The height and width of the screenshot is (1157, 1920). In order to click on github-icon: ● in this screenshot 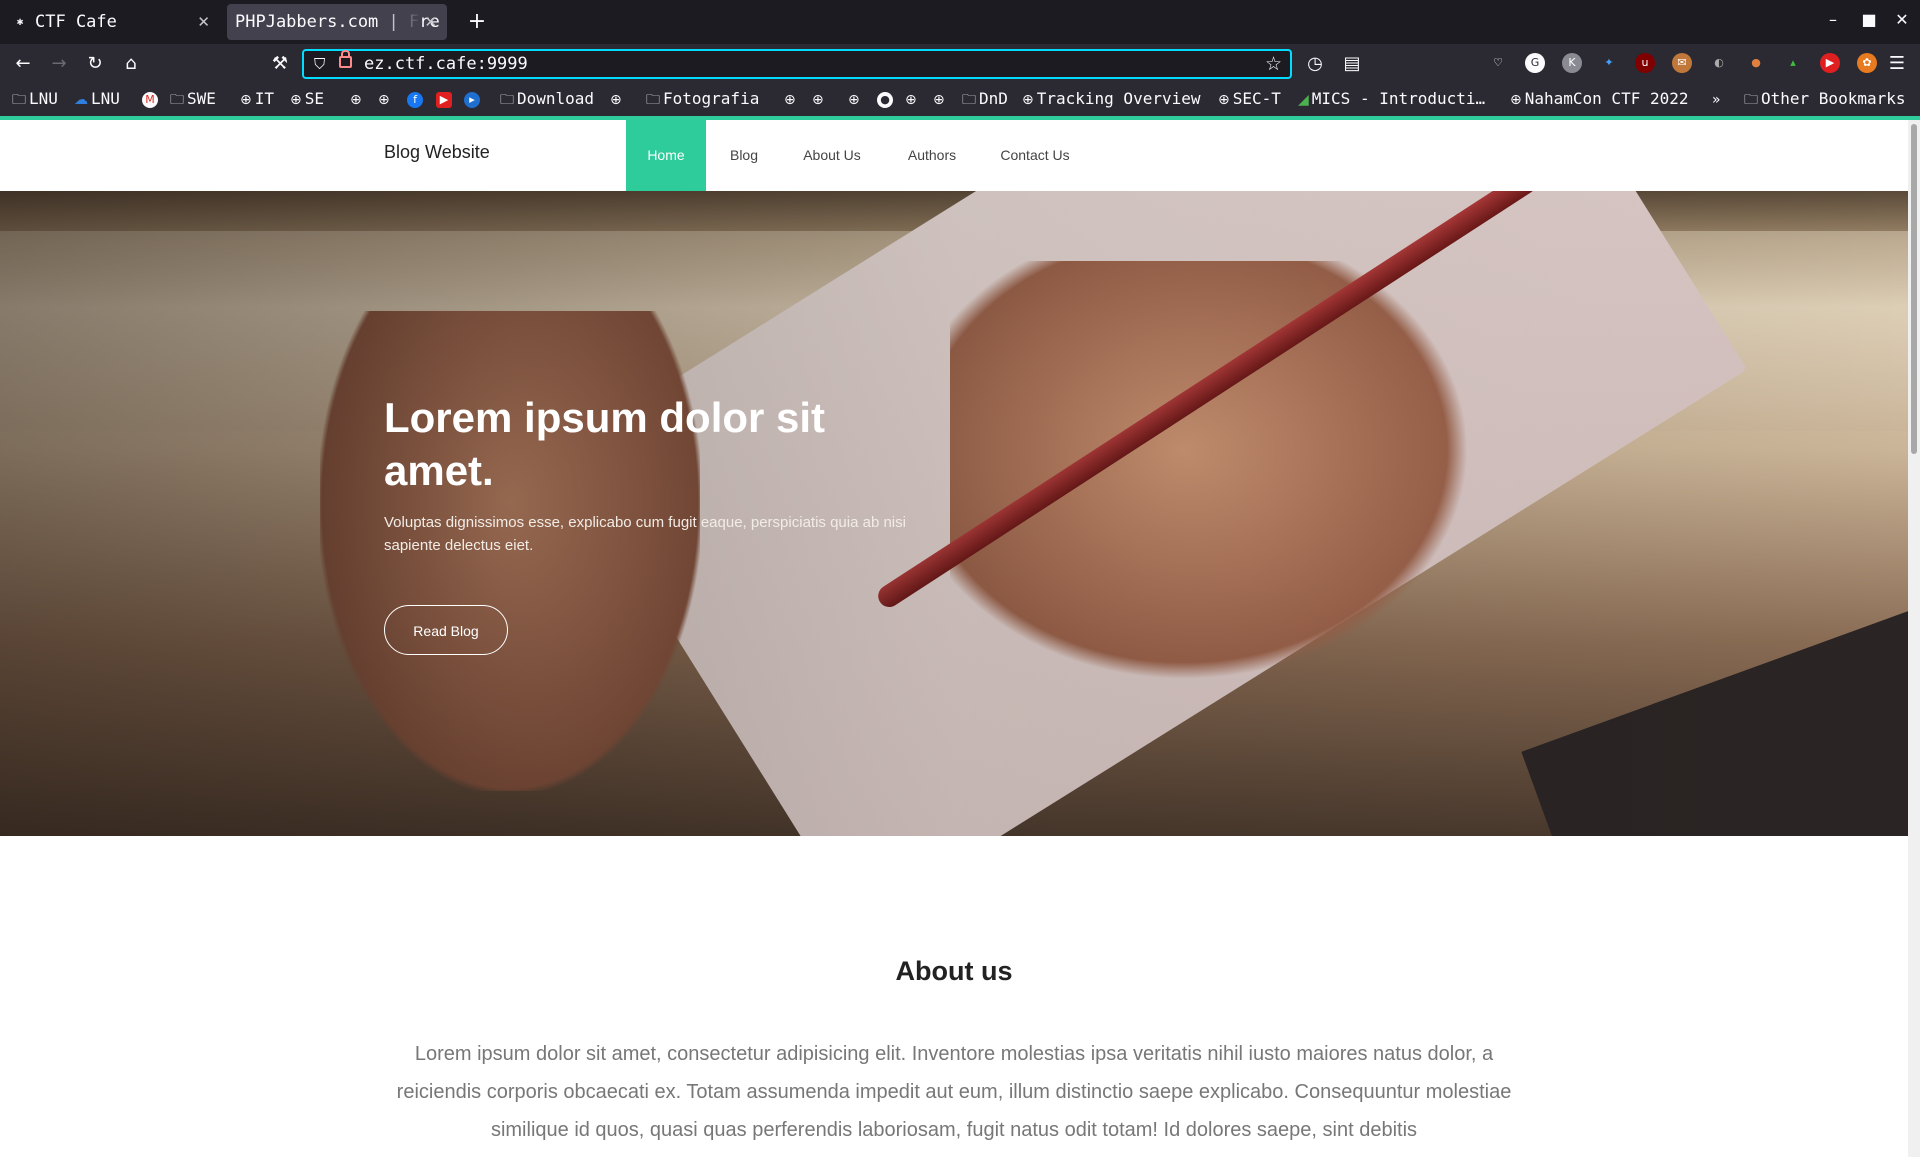, I will do `click(885, 100)`.